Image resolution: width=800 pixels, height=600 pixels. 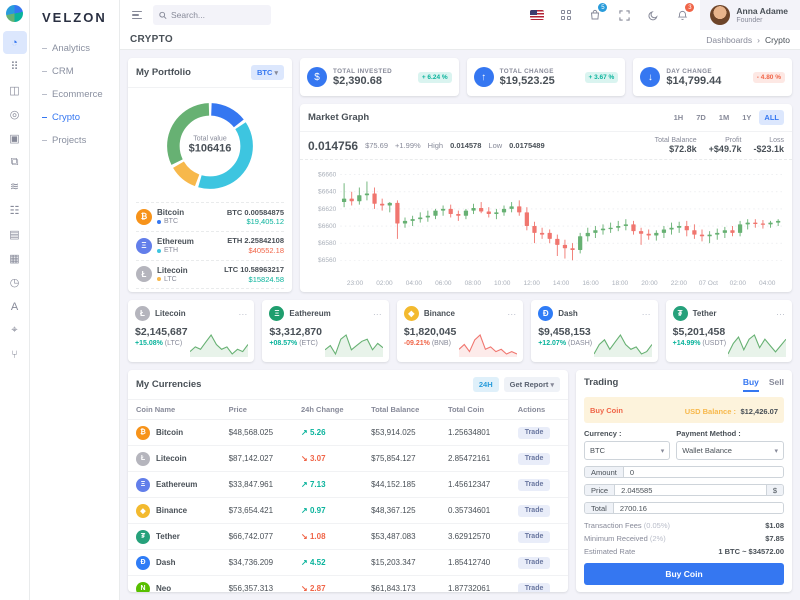 I want to click on portfolio-title: My Portfolio, so click(x=163, y=72).